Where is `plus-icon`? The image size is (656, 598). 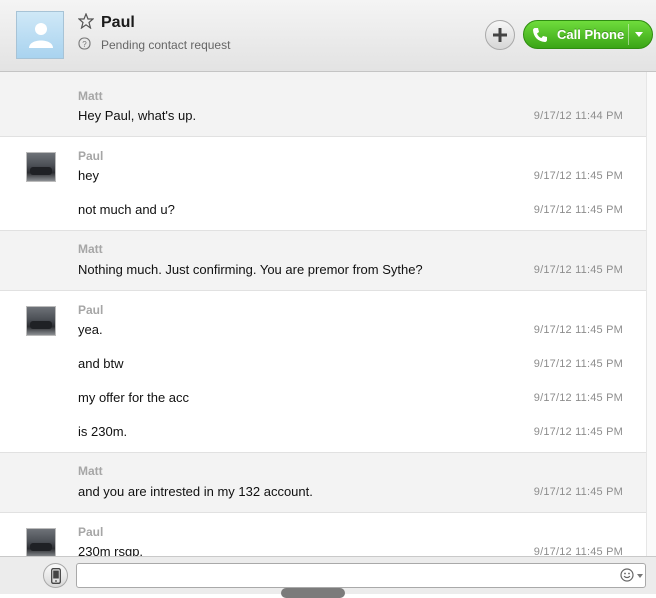 plus-icon is located at coordinates (500, 35).